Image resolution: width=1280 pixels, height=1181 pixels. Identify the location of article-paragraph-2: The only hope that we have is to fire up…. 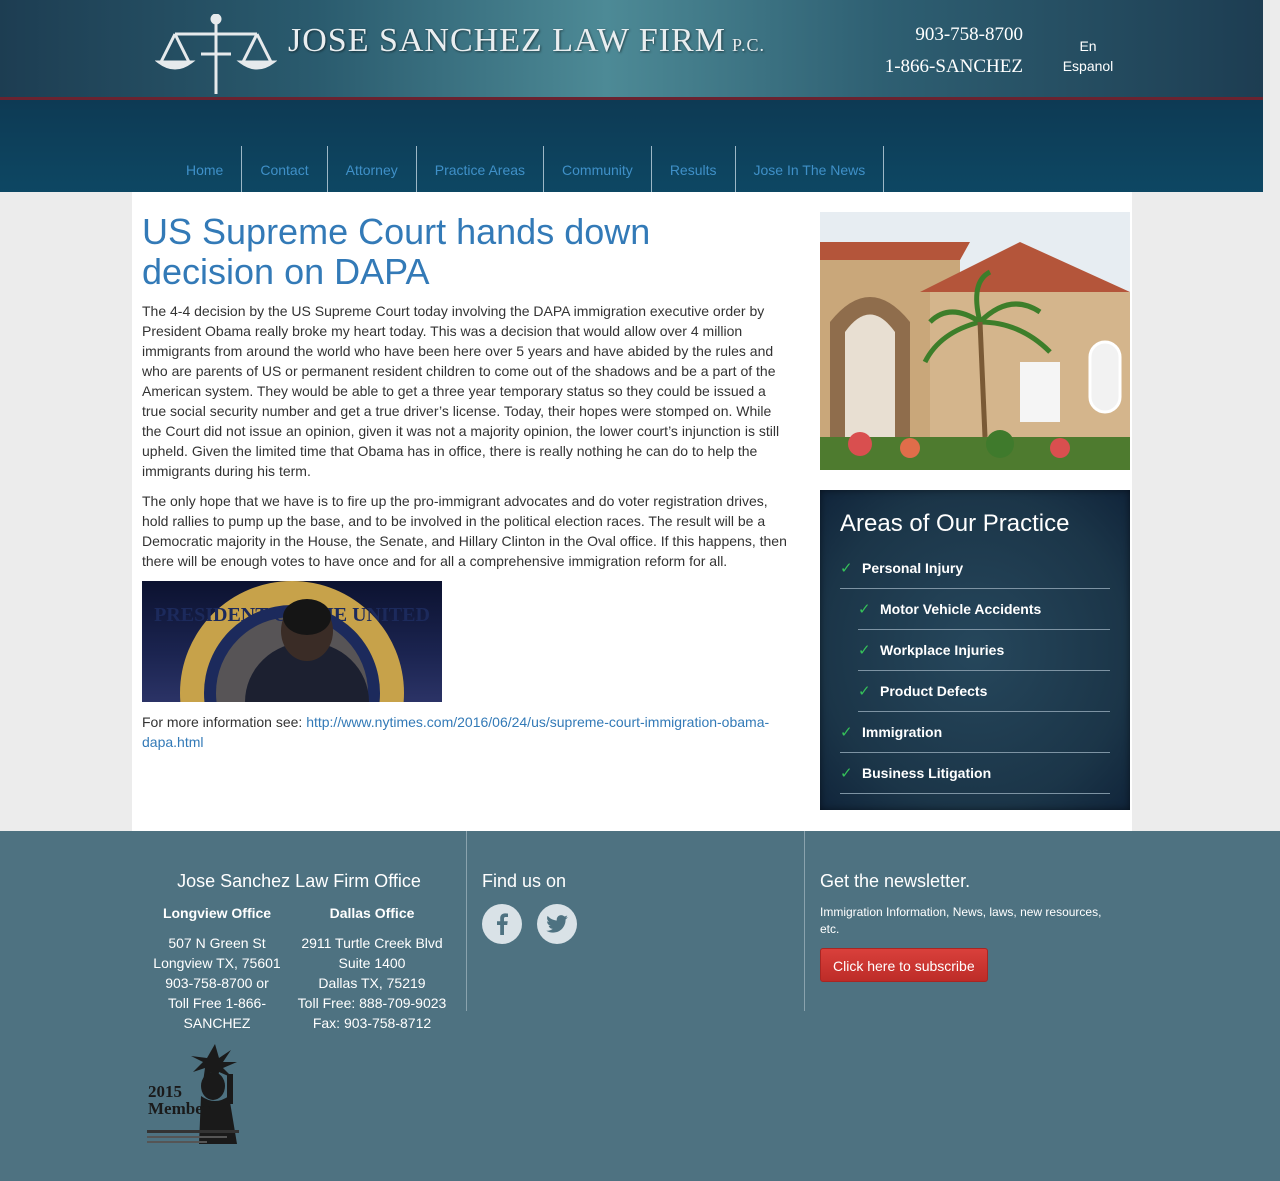
(464, 531).